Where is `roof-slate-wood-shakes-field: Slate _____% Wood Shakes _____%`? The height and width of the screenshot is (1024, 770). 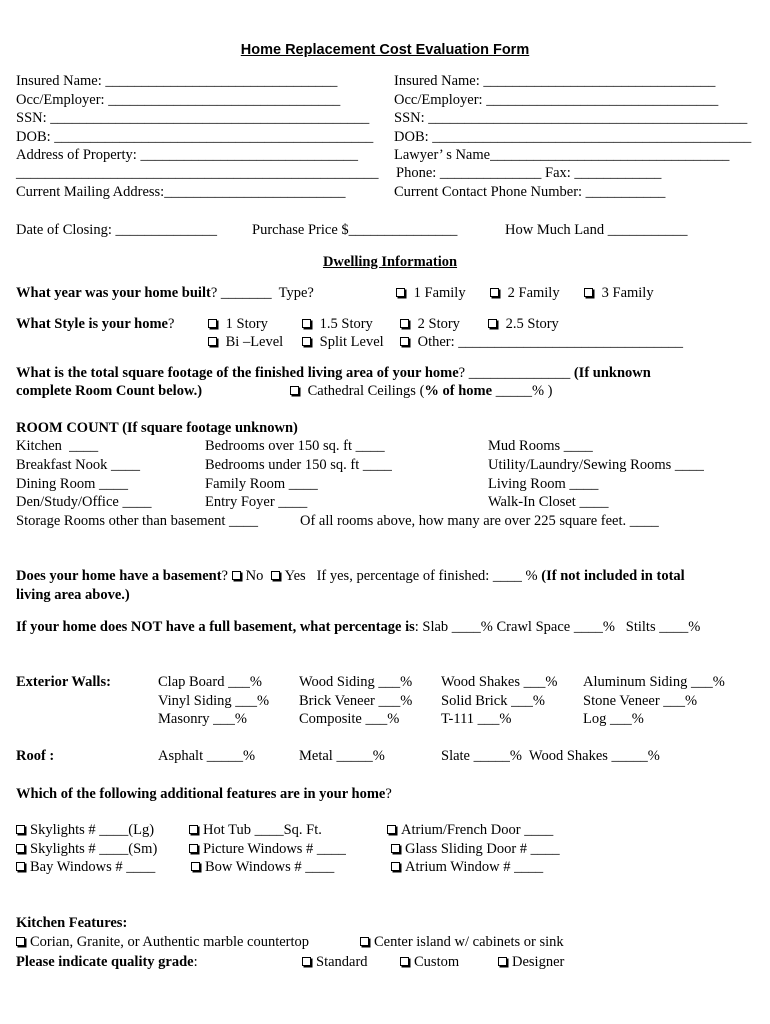 roof-slate-wood-shakes-field: Slate _____% Wood Shakes _____% is located at coordinates (550, 756).